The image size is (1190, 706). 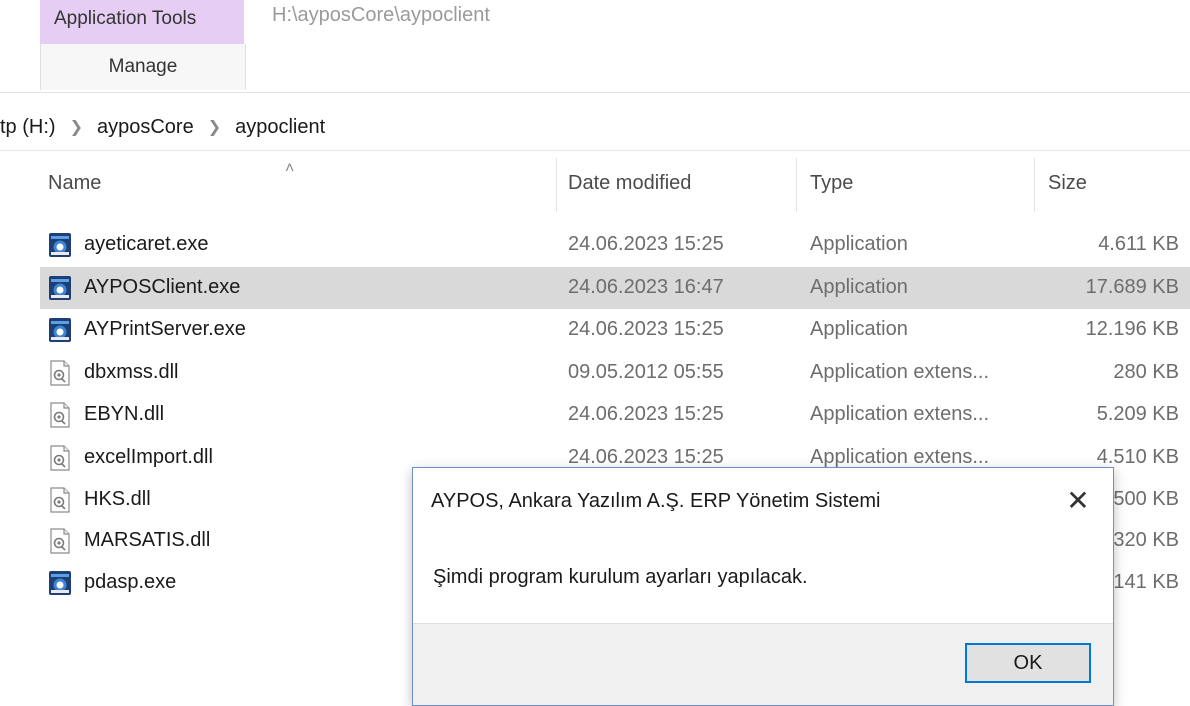 I want to click on tab-manage: Manage, so click(x=143, y=67).